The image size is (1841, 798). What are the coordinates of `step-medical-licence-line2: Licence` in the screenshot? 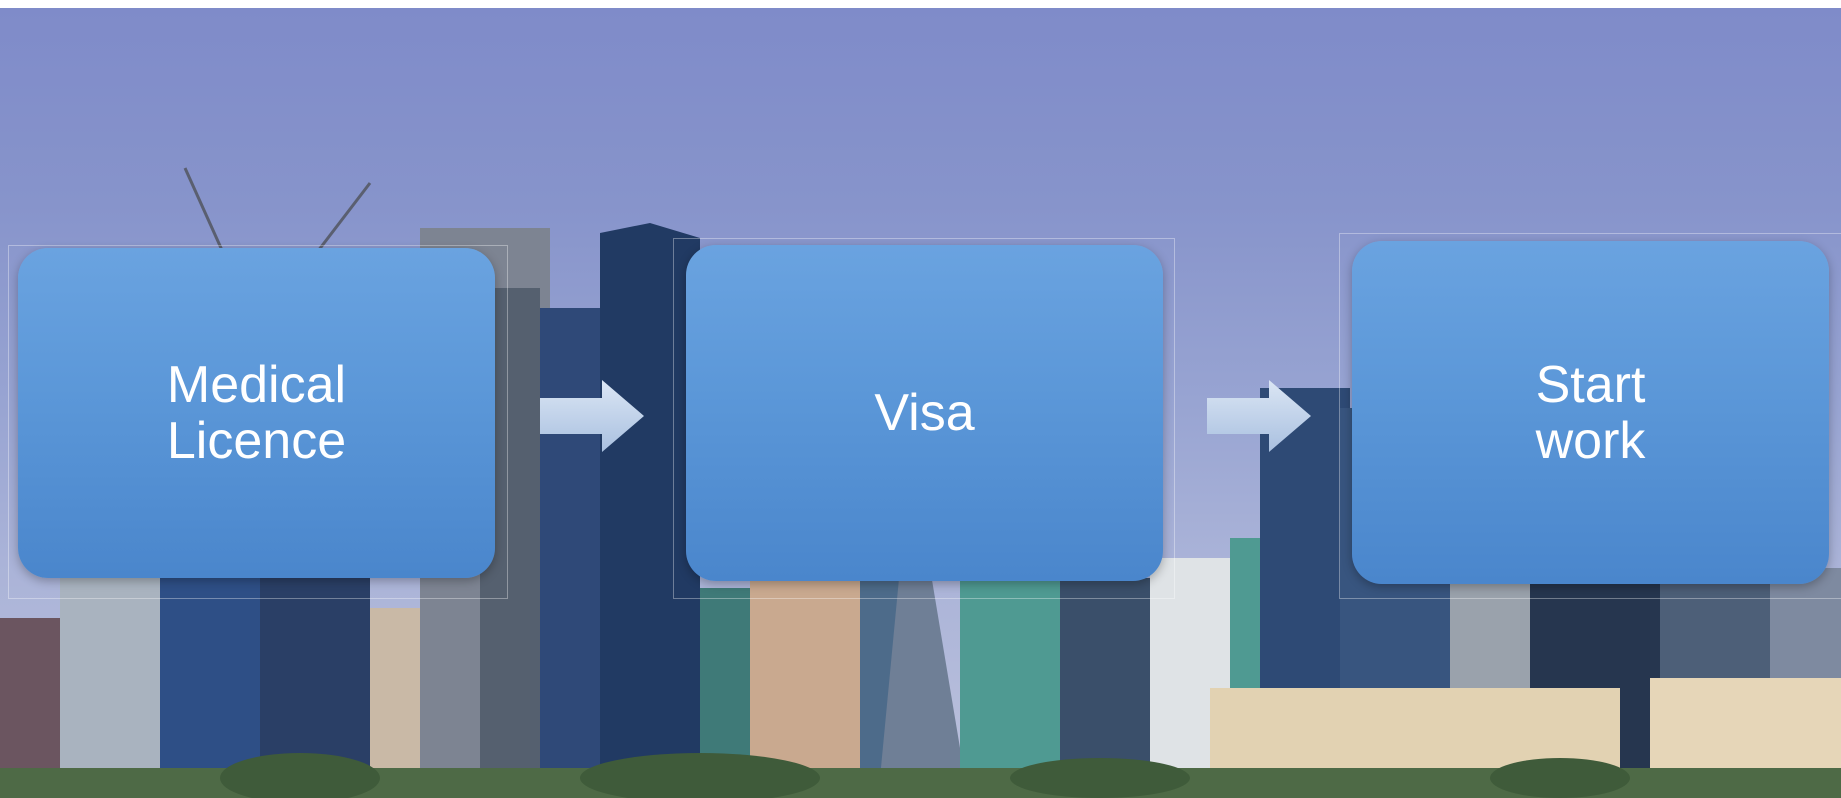 It's located at (256, 441).